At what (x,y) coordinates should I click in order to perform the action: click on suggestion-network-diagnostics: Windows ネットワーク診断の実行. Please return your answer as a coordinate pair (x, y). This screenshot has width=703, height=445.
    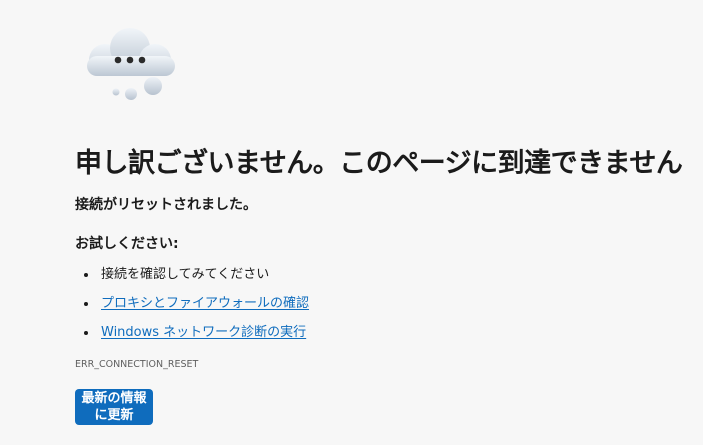
    Looking at the image, I should click on (192, 336).